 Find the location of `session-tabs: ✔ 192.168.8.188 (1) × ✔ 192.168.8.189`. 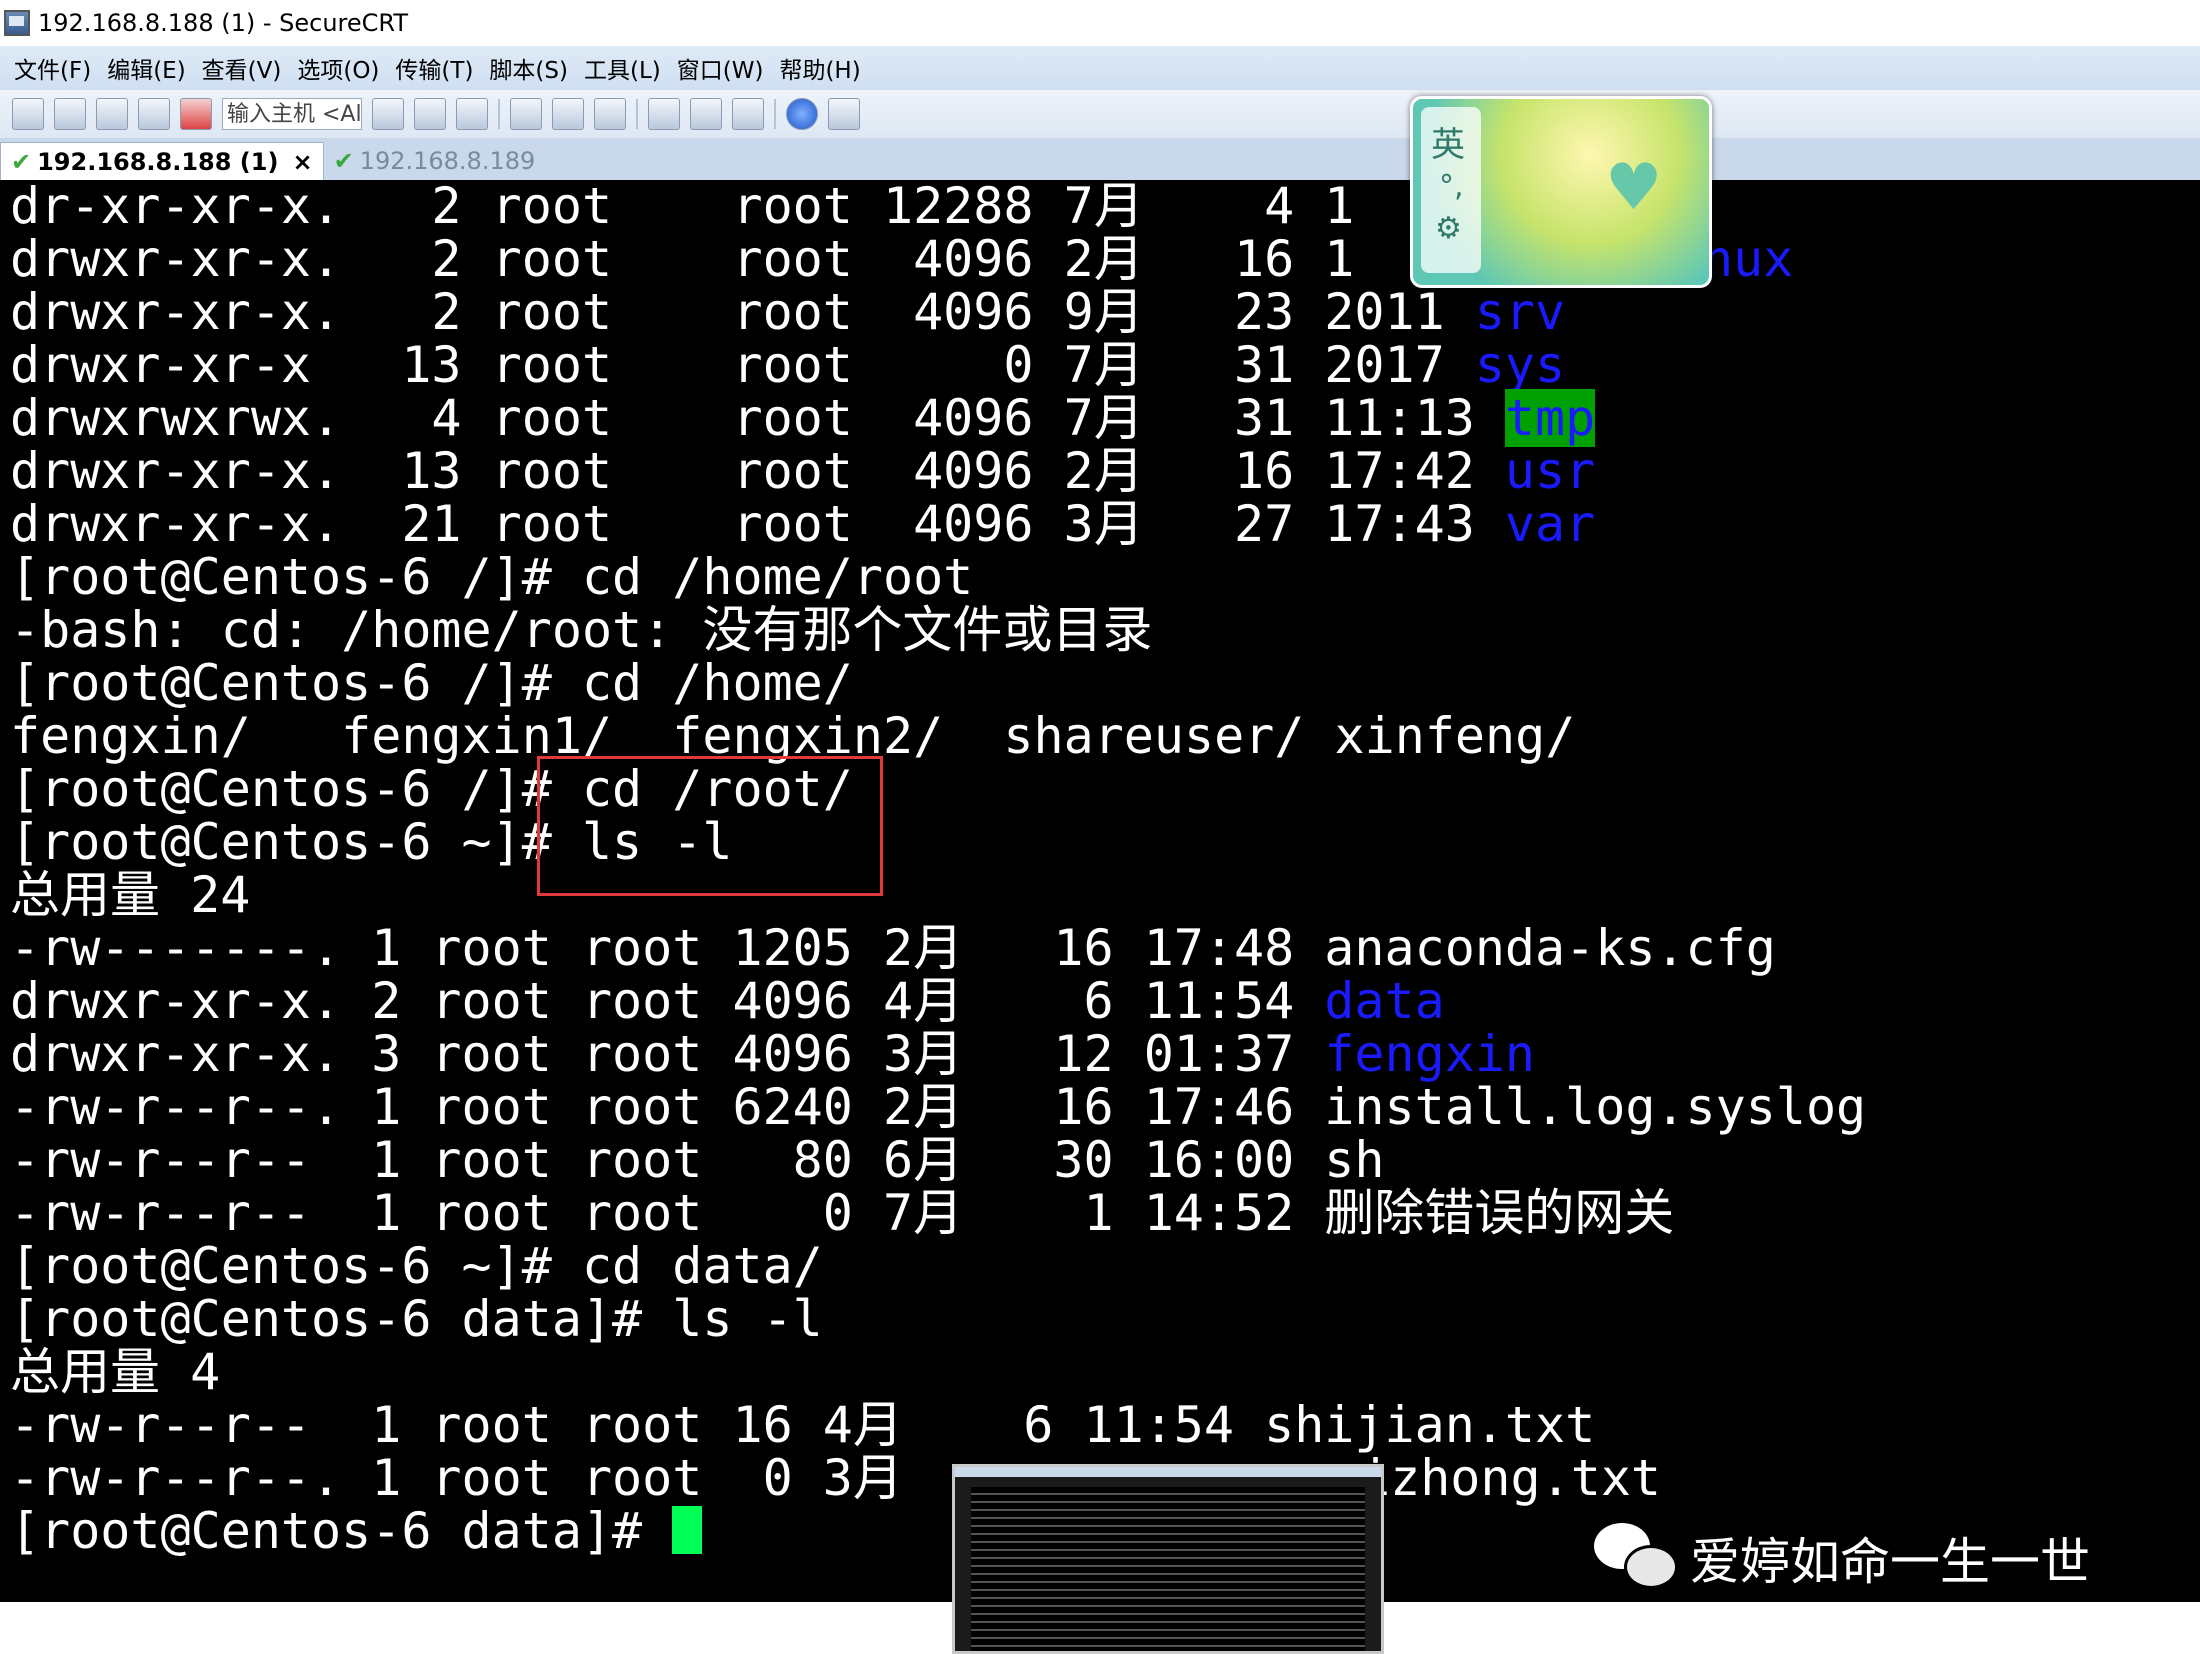

session-tabs: ✔ 192.168.8.188 (1) × ✔ 192.168.8.189 is located at coordinates (1100, 159).